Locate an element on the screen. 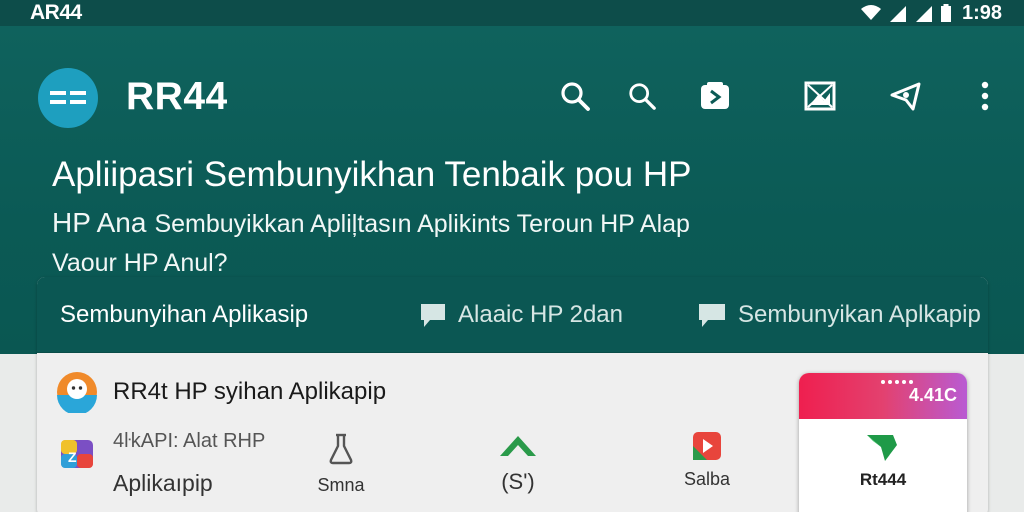 This screenshot has height=512, width=1024. hero-question: Vaour HP Anul? is located at coordinates (140, 263).